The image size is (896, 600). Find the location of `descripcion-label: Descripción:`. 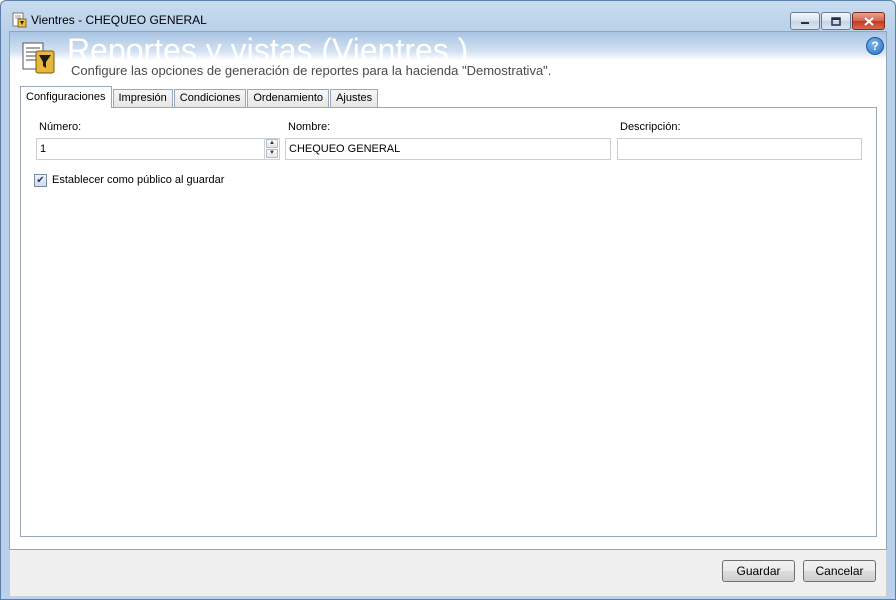

descripcion-label: Descripción: is located at coordinates (650, 127).